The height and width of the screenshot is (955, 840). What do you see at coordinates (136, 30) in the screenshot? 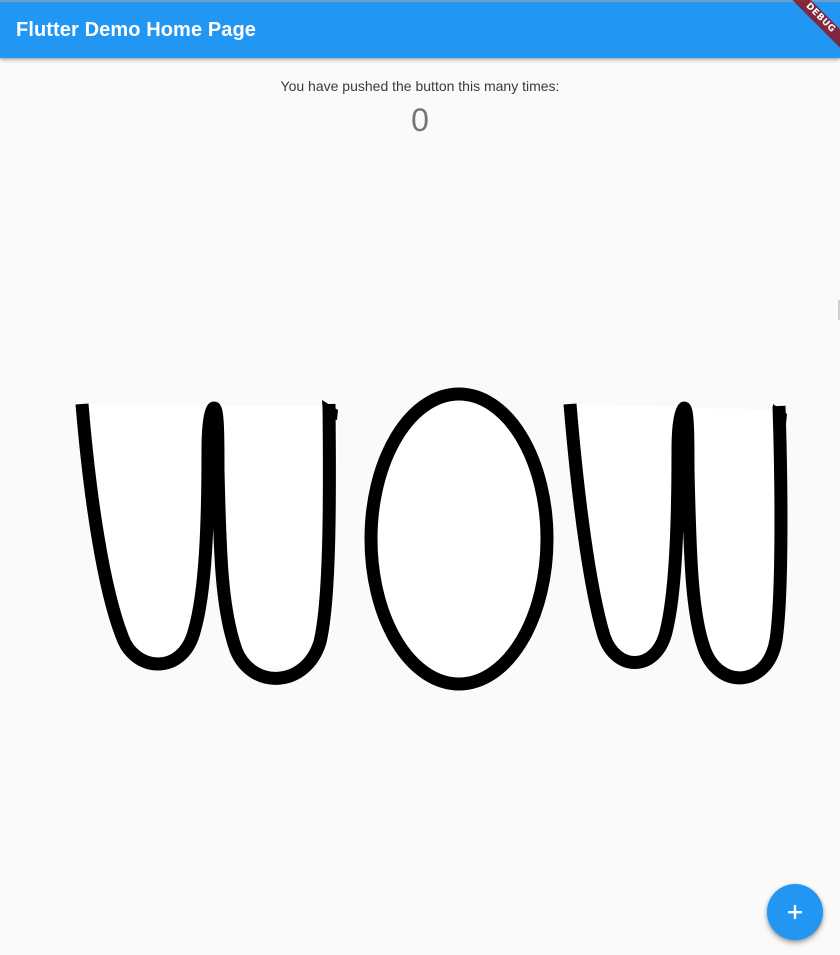
I see `app-bar-title: Flutter Demo Home Page` at bounding box center [136, 30].